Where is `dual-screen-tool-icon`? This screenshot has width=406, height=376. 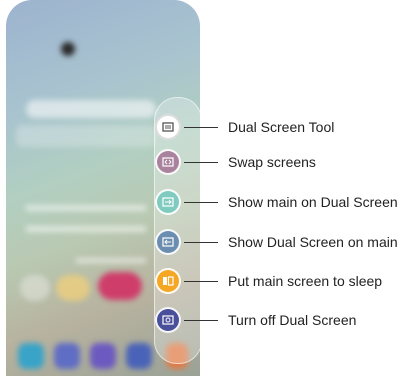
dual-screen-tool-icon is located at coordinates (168, 127).